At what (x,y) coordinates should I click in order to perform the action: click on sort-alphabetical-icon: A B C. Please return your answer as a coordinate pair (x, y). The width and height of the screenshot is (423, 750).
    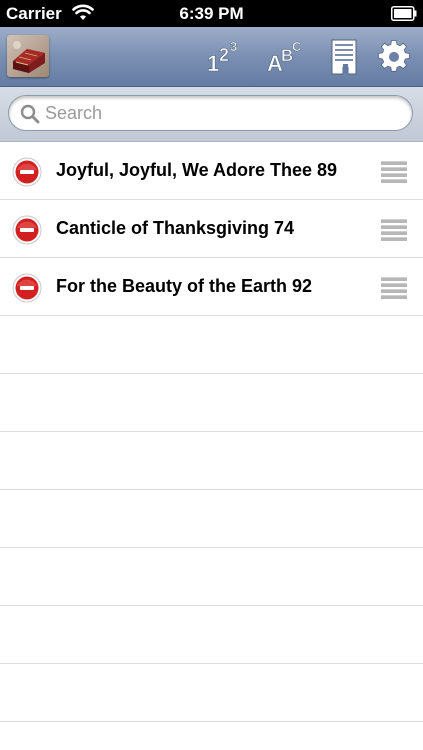
    Looking at the image, I should click on (285, 58).